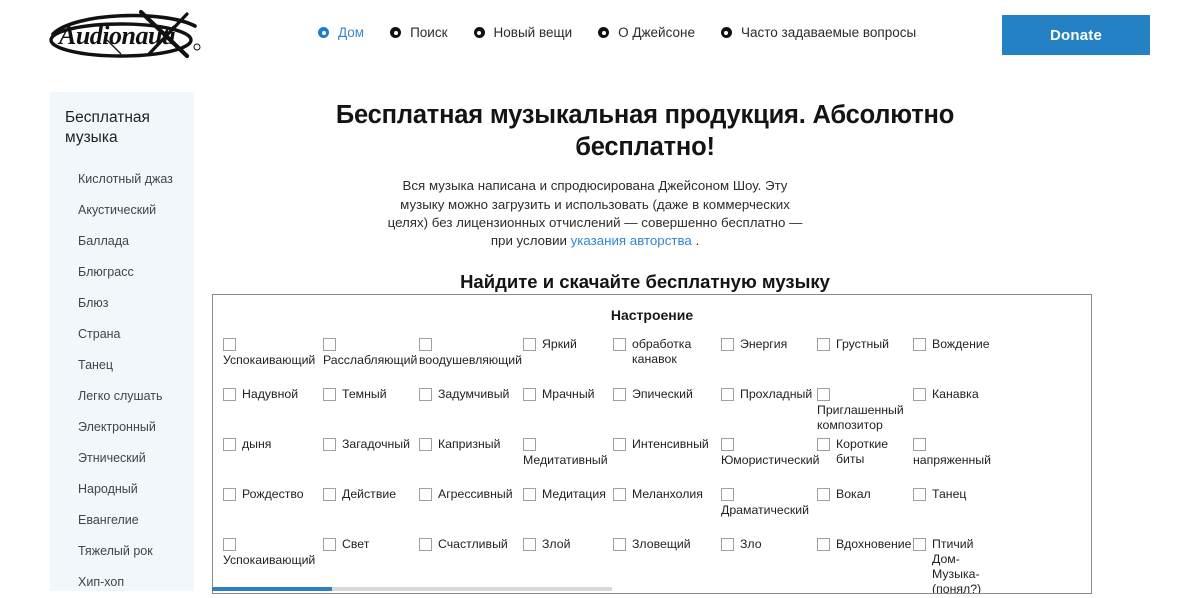 The width and height of the screenshot is (1200, 598). I want to click on sidebar-item-dance: Танец, so click(122, 365).